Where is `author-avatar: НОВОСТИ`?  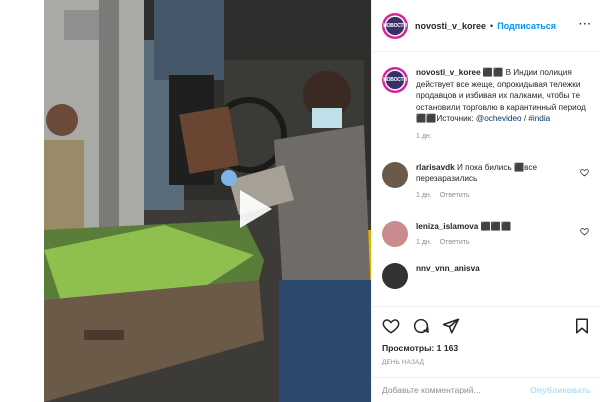 author-avatar: НОВОСТИ is located at coordinates (395, 25).